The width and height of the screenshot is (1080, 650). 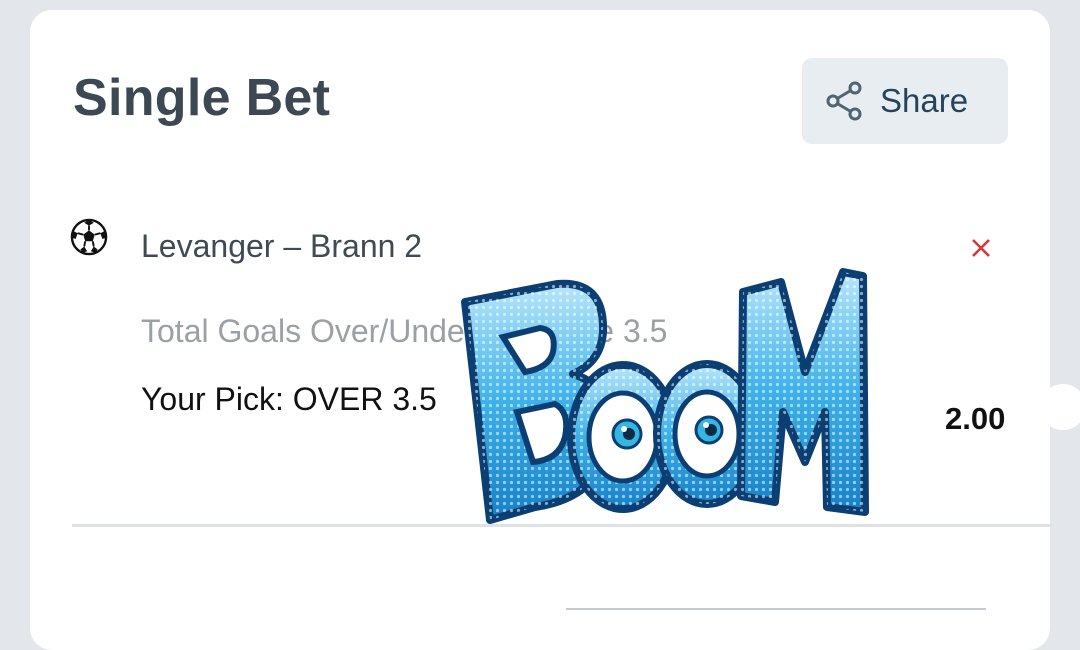 I want to click on match-name: Levanger – Brann 2, so click(x=282, y=246).